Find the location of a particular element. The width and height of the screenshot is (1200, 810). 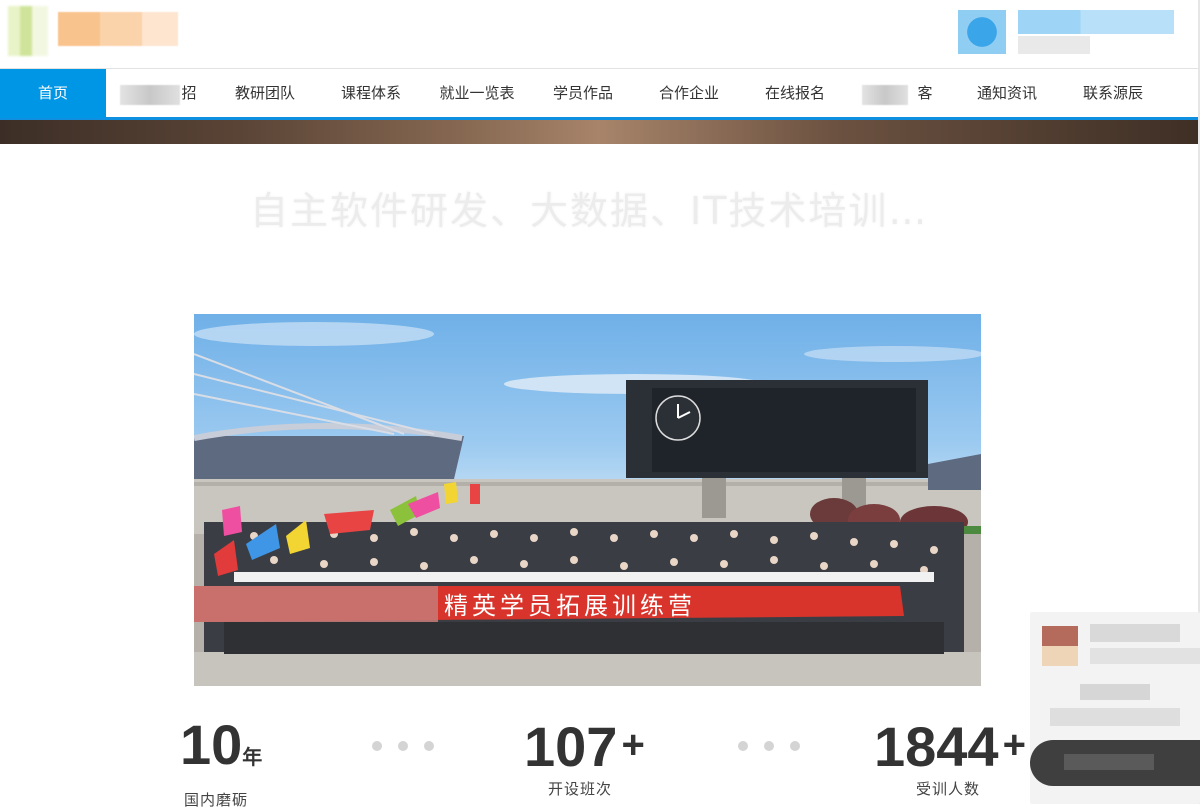

nav-item-blog: 客 is located at coordinates (901, 93).